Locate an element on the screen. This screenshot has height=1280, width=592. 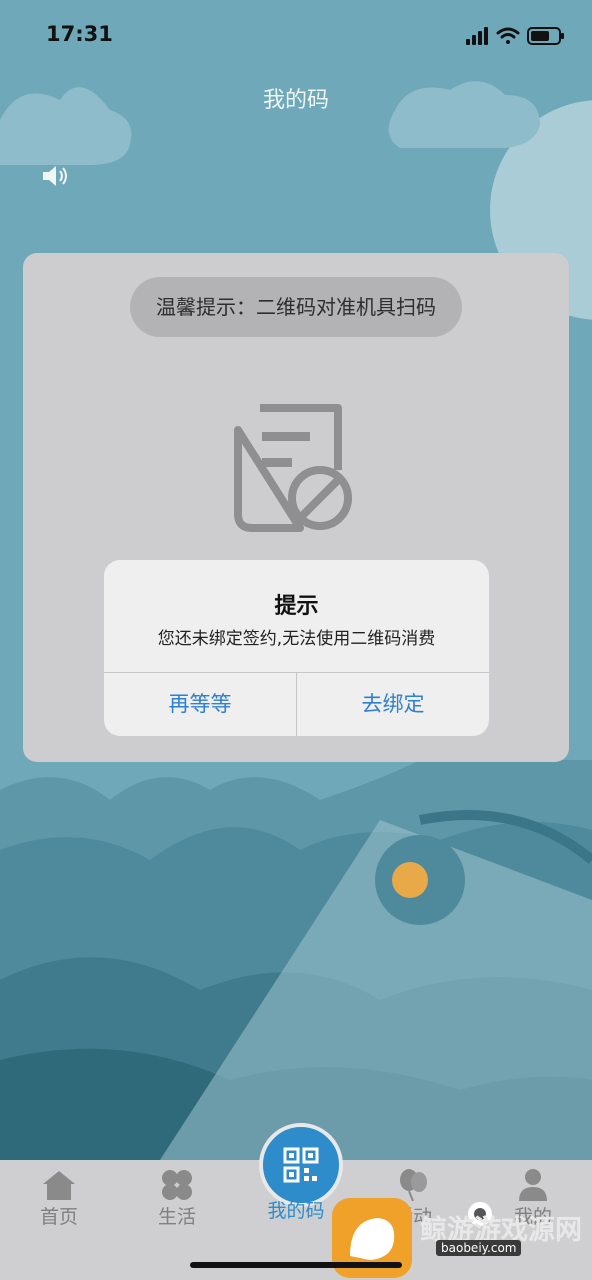
status-icons is located at coordinates (515, 36).